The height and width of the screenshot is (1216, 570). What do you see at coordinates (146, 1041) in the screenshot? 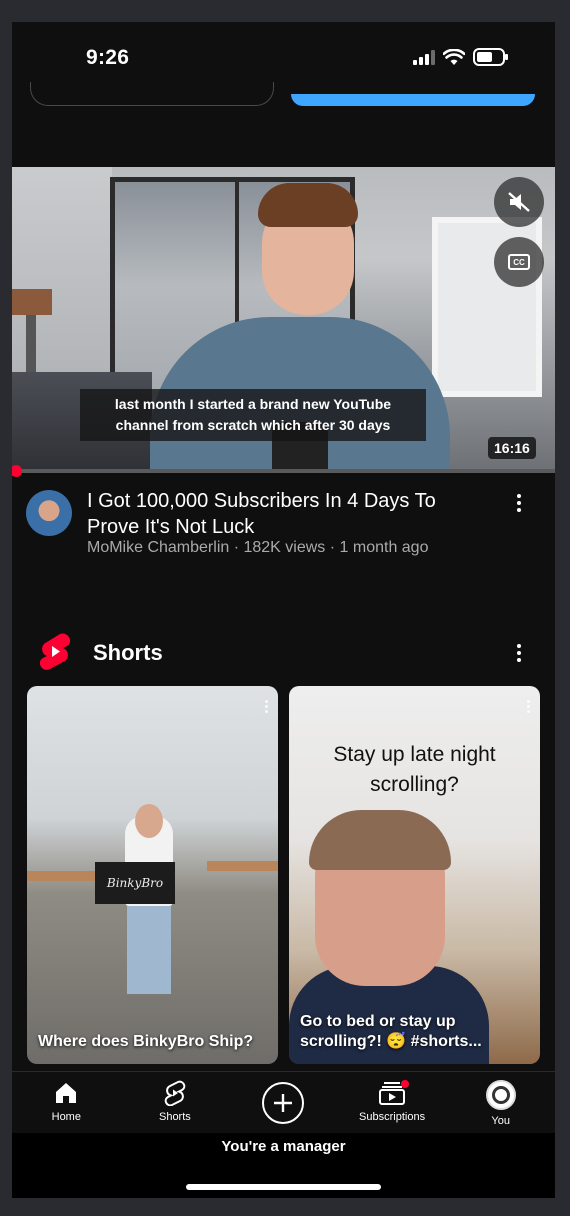
I see `short-title: Where does BinkyBro Ship?` at bounding box center [146, 1041].